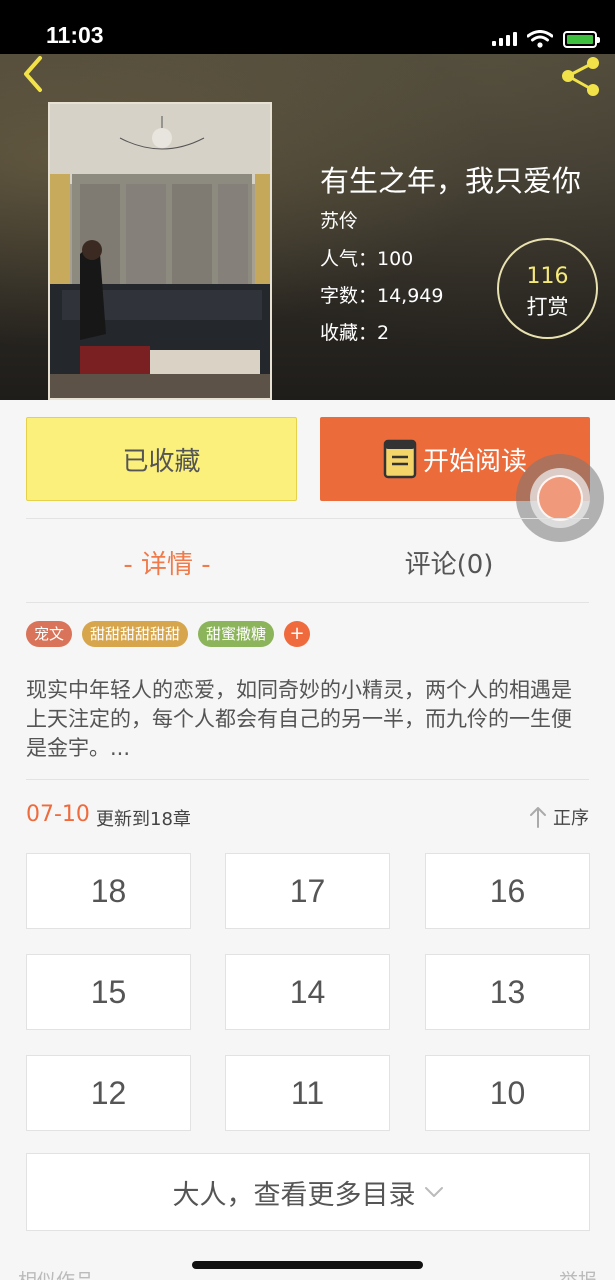 The width and height of the screenshot is (615, 1280). What do you see at coordinates (135, 634) in the screenshot?
I see `tag: 甜甜甜甜甜甜` at bounding box center [135, 634].